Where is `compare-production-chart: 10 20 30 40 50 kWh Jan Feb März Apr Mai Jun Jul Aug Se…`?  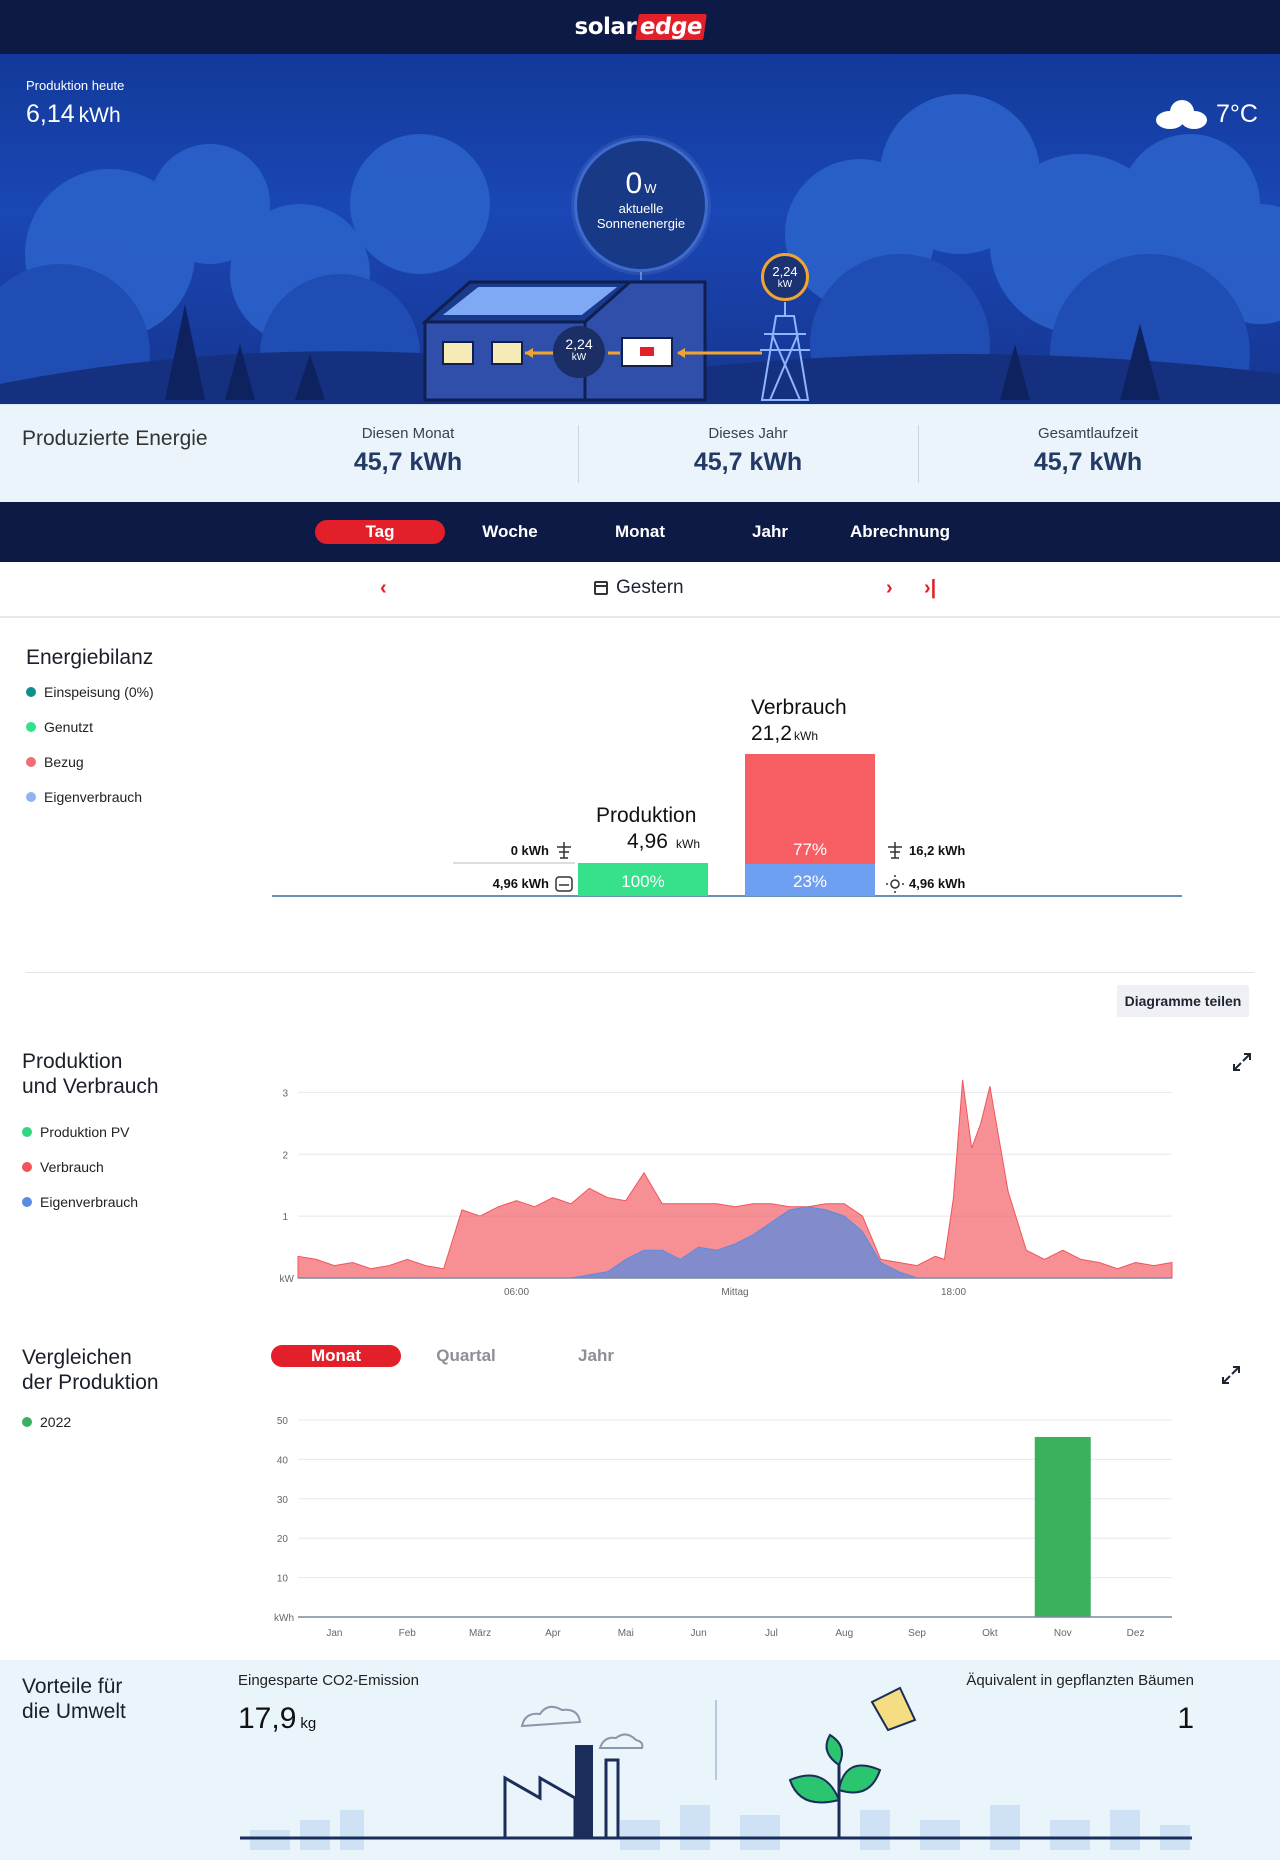
compare-production-chart: 10 20 30 40 50 kWh Jan Feb März Apr Mai Jun Jul Aug Se… is located at coordinates (723, 1527).